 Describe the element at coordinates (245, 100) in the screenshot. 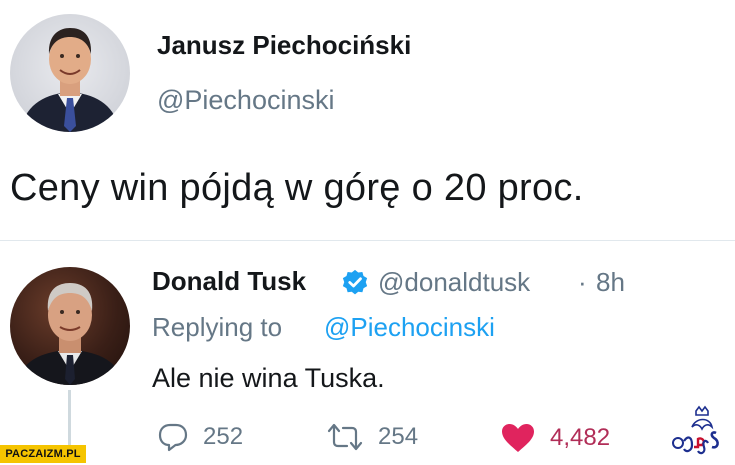

I see `author-handle: @Piechocinski` at that location.